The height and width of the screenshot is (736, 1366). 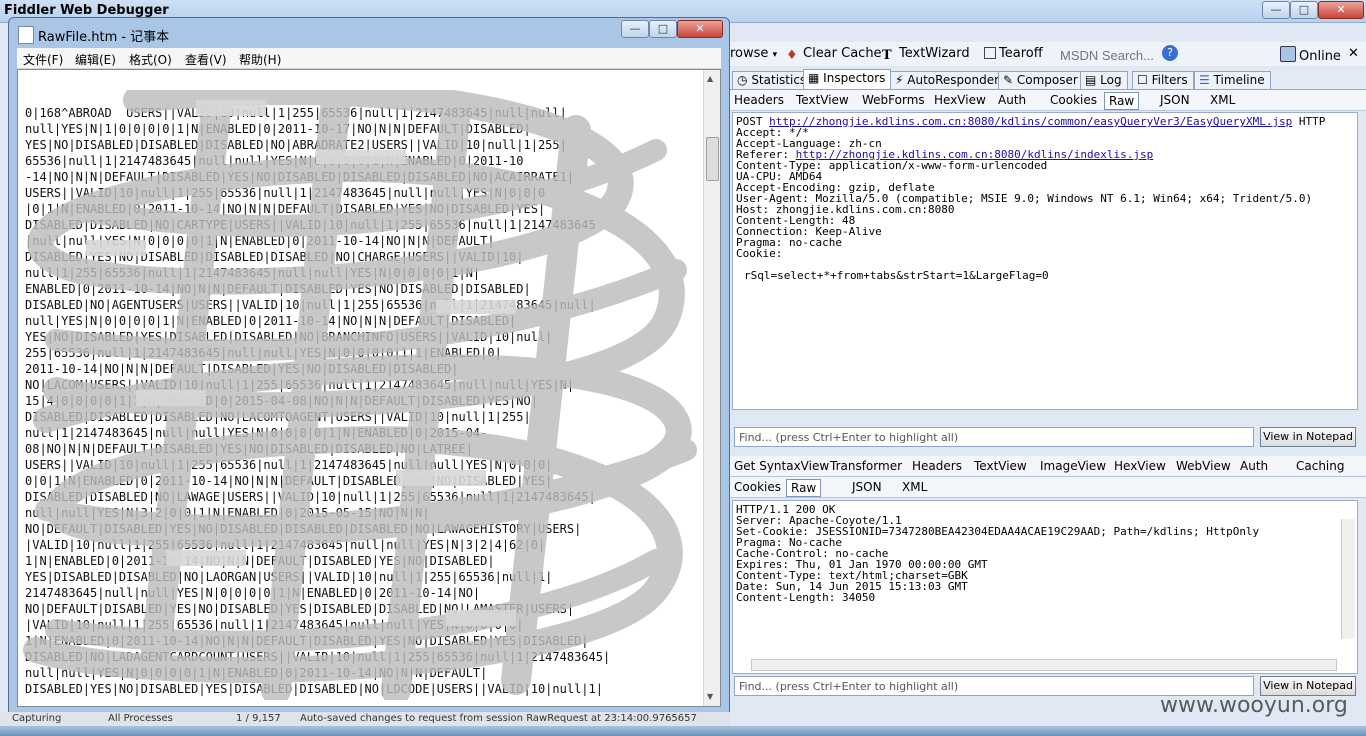 I want to click on menu-help: 帮助(H), so click(x=260, y=59).